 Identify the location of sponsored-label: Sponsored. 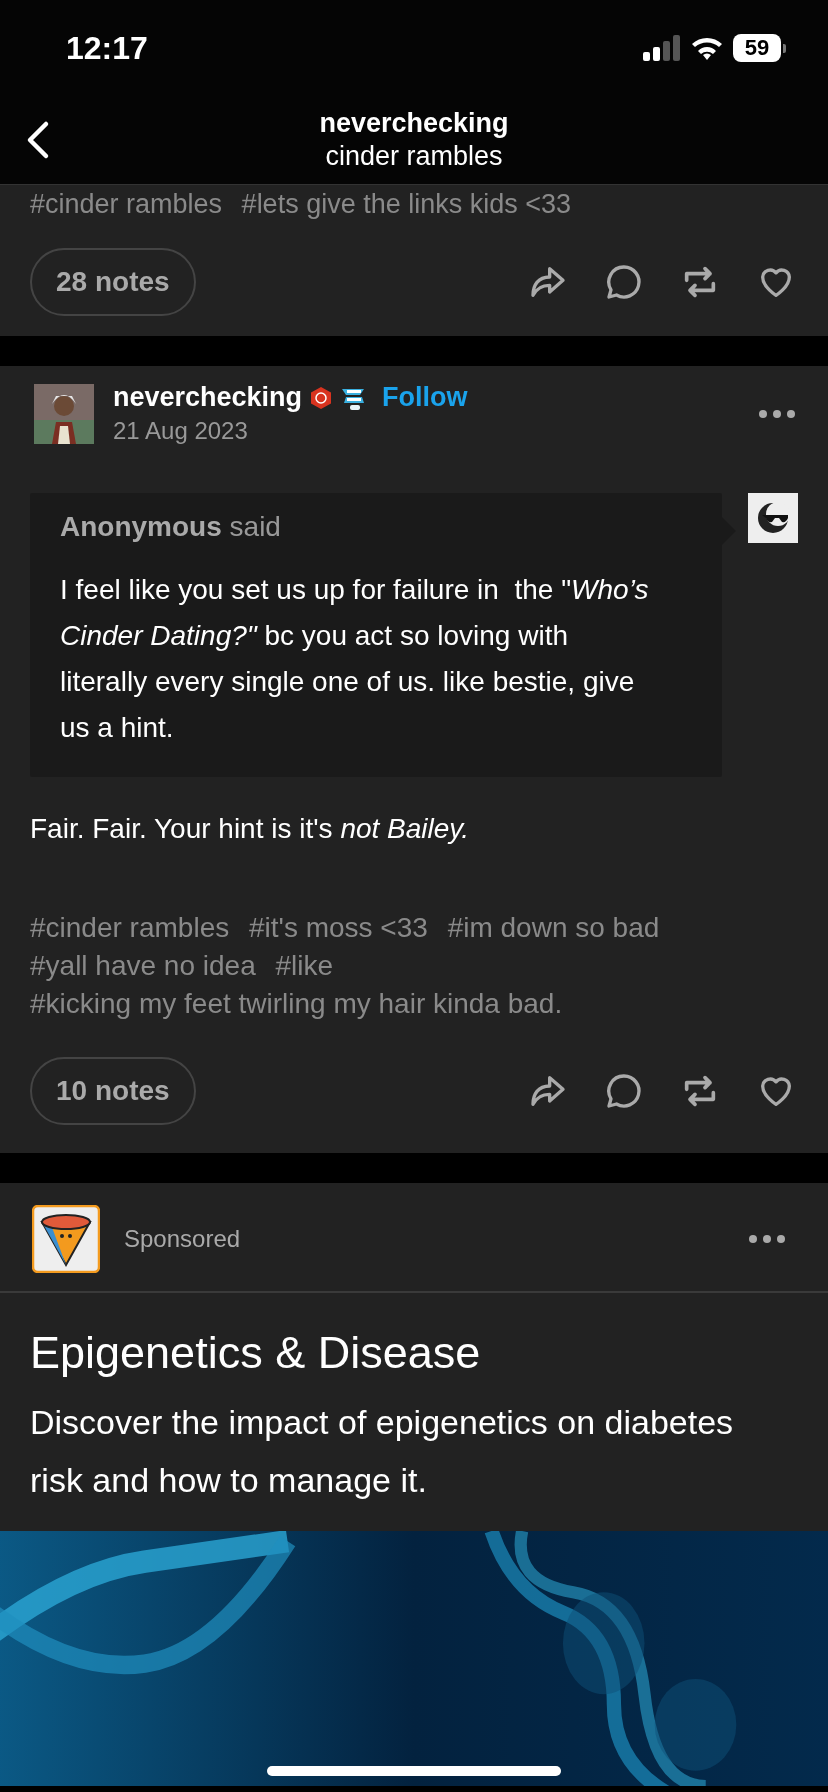
(183, 1239).